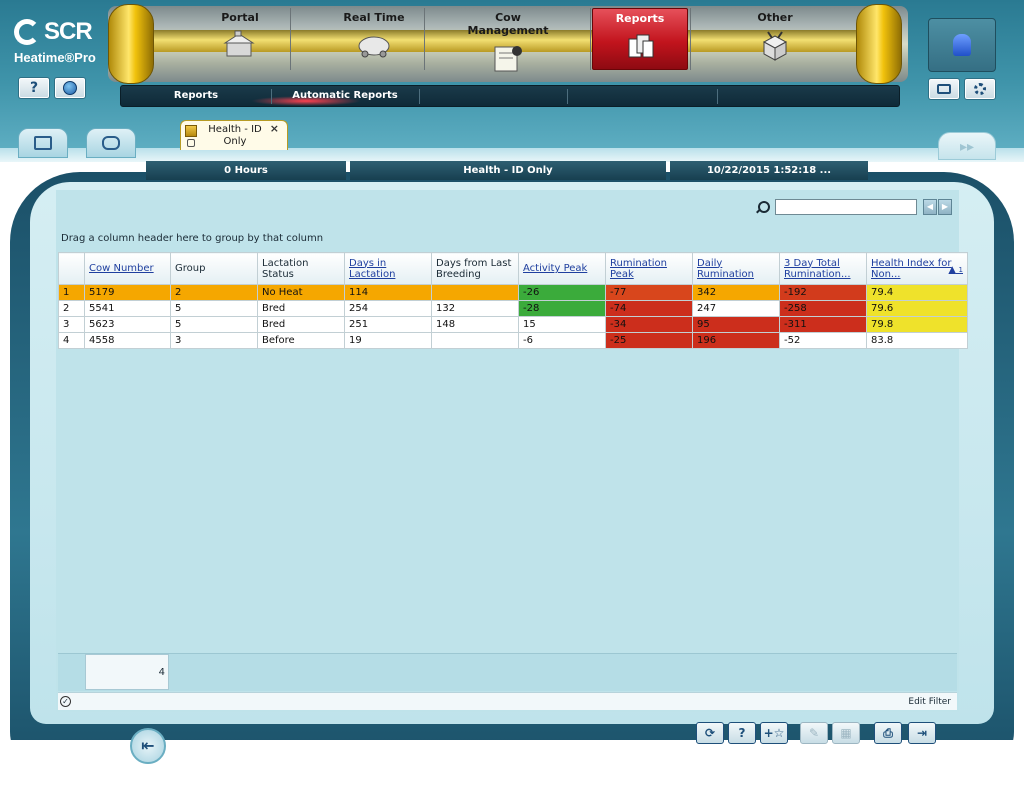 This screenshot has height=794, width=1024. I want to click on settings-button, so click(980, 89).